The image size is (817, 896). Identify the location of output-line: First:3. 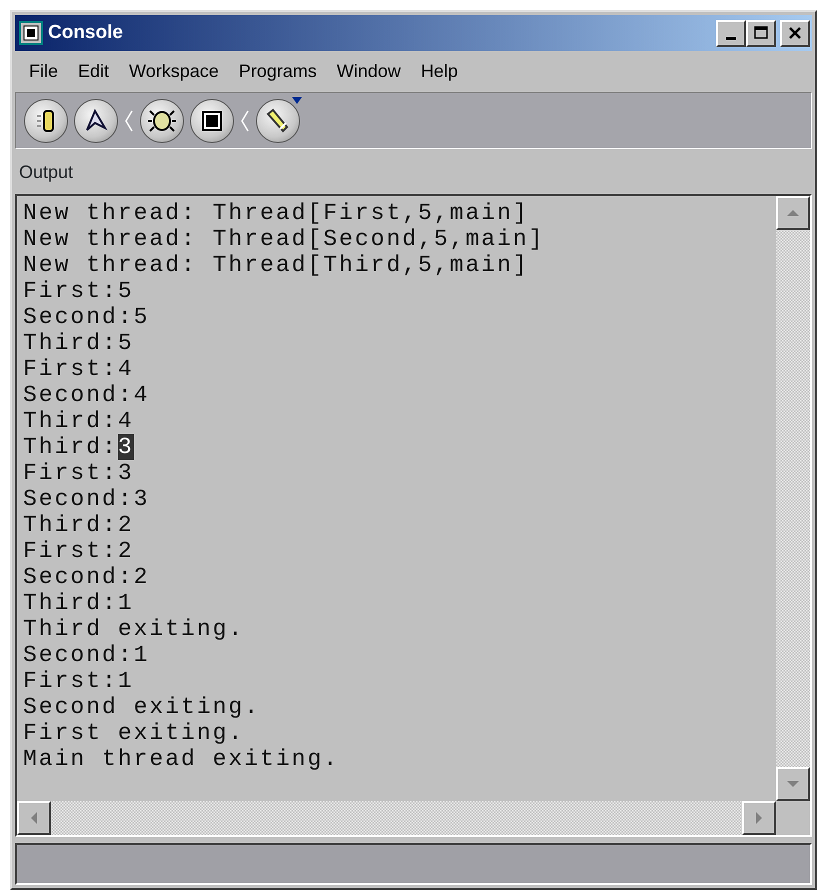
(79, 473).